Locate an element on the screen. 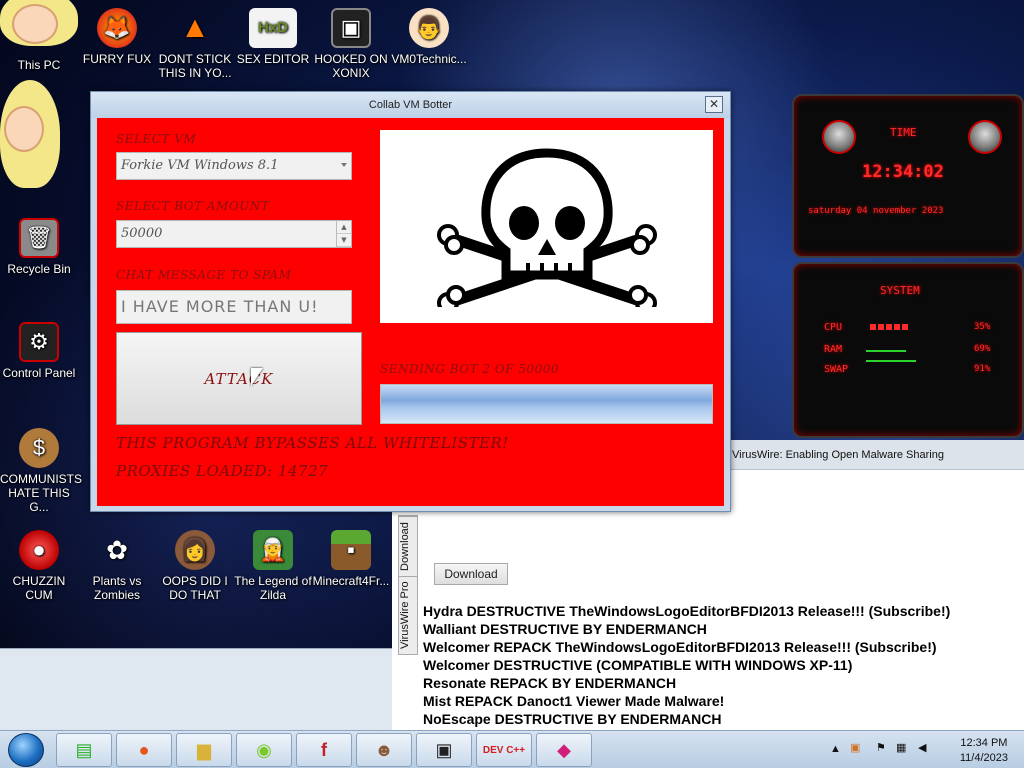  flower-icon: ✿ is located at coordinates (117, 550).